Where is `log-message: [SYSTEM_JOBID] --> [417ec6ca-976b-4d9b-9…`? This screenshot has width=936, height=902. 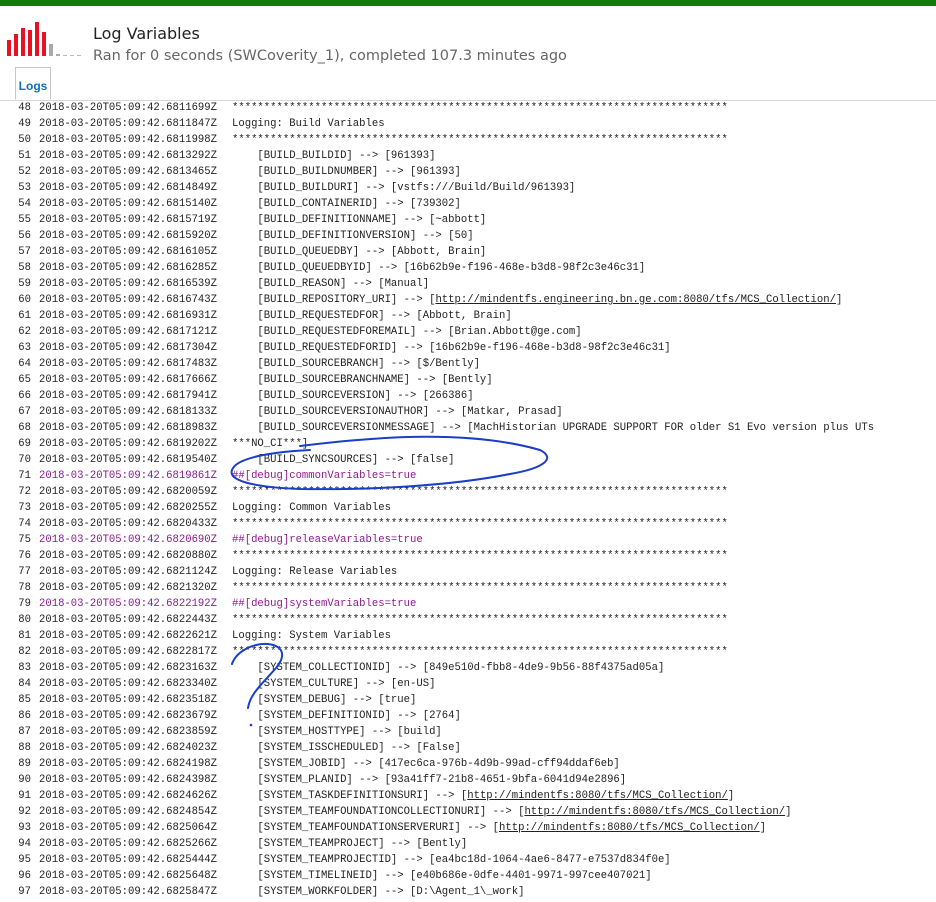 log-message: [SYSTEM_JOBID] --> [417ec6ca-976b-4d9b-9… is located at coordinates (426, 764).